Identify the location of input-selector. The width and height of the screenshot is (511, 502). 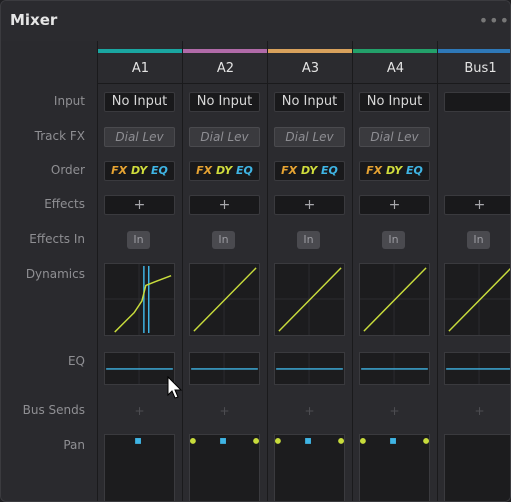
(477, 102).